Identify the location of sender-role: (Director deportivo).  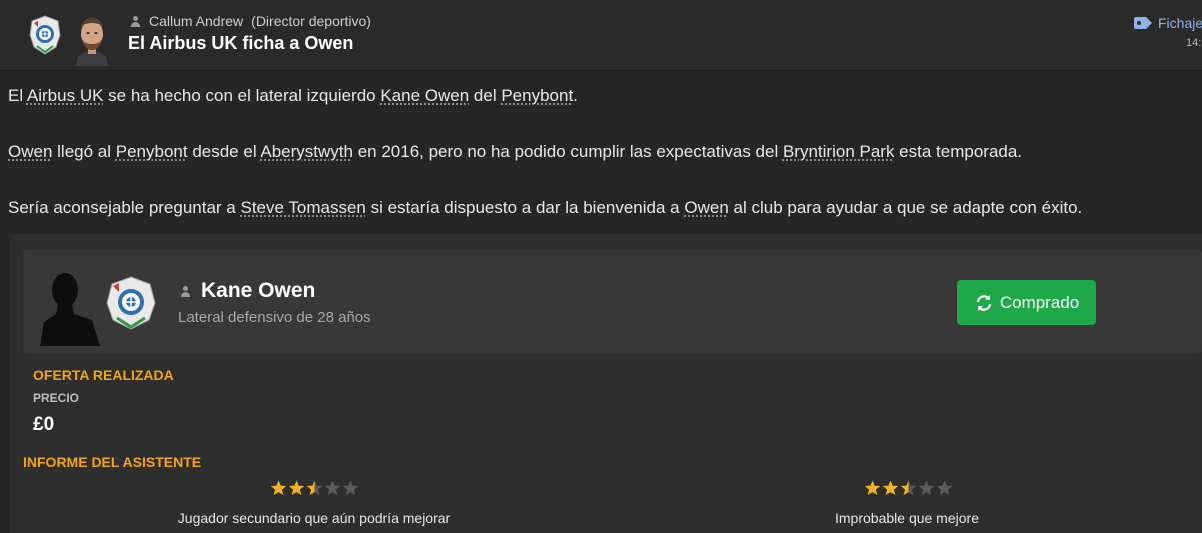
(311, 21).